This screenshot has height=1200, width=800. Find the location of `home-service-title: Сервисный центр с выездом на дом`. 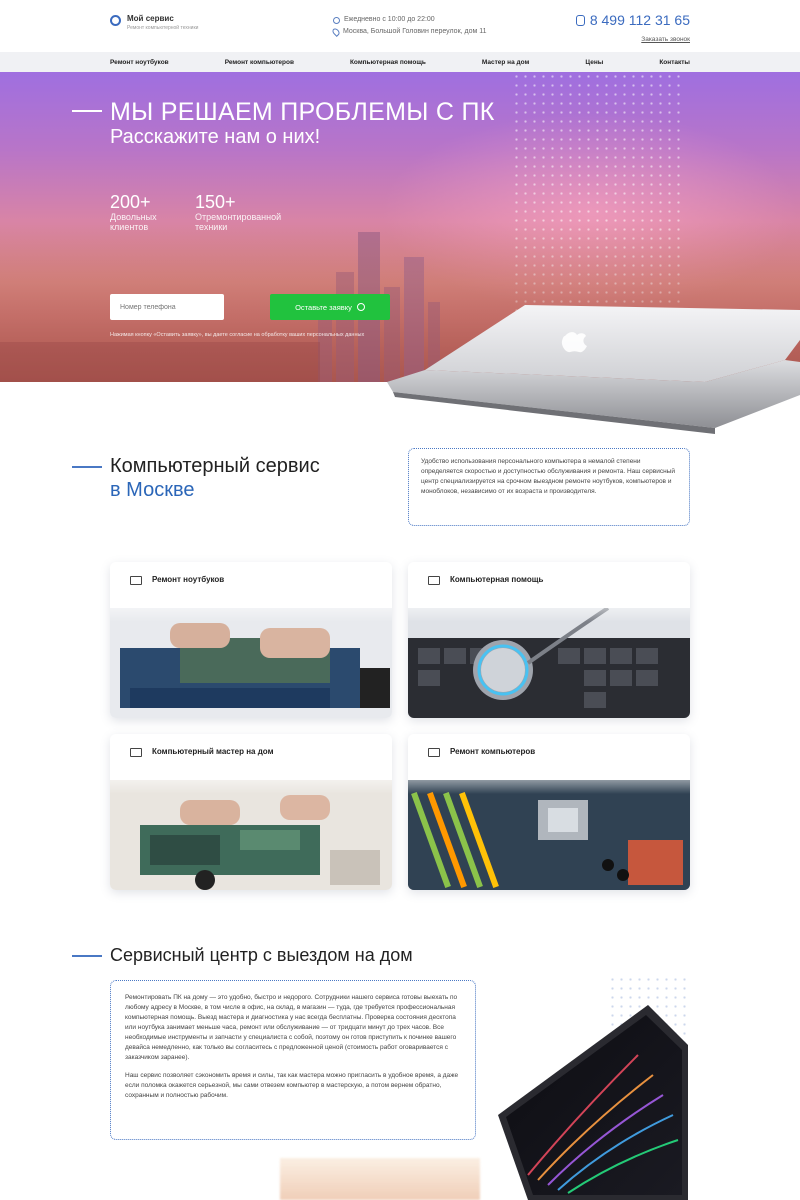

home-service-title: Сервисный центр с выездом на дом is located at coordinates (261, 955).